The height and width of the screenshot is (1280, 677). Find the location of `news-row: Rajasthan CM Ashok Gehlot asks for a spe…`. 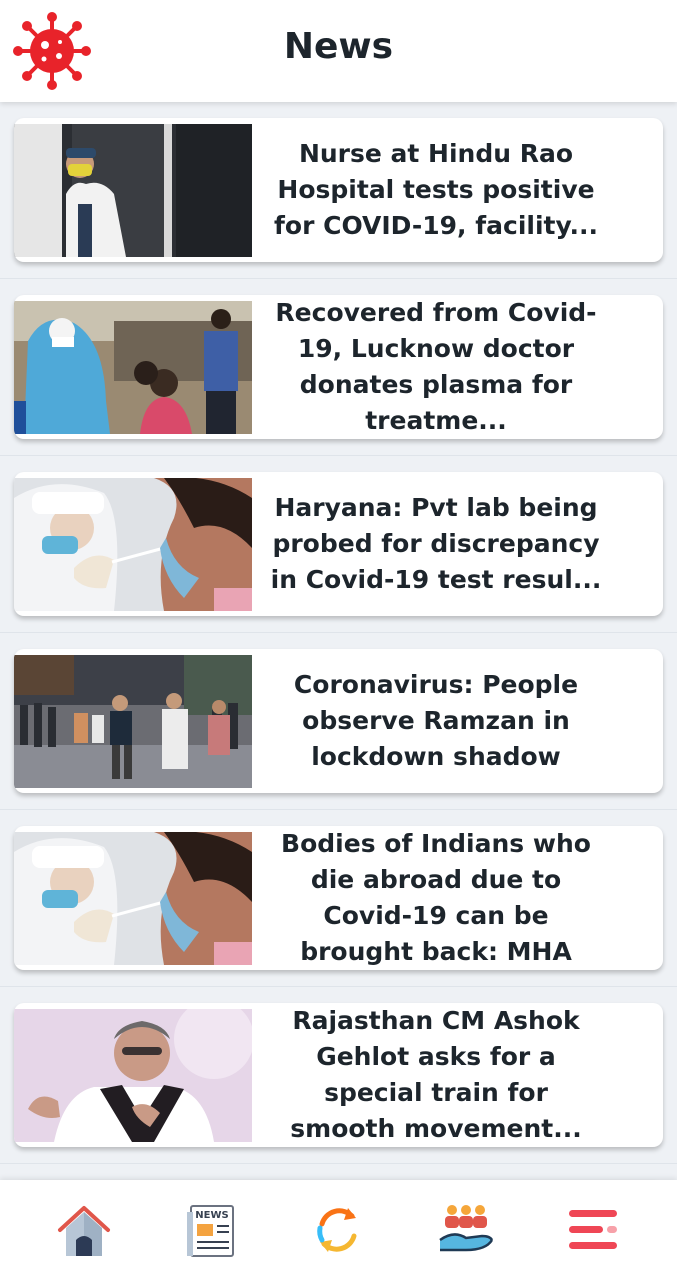

news-row: Rajasthan CM Ashok Gehlot asks for a spe… is located at coordinates (338, 1075).